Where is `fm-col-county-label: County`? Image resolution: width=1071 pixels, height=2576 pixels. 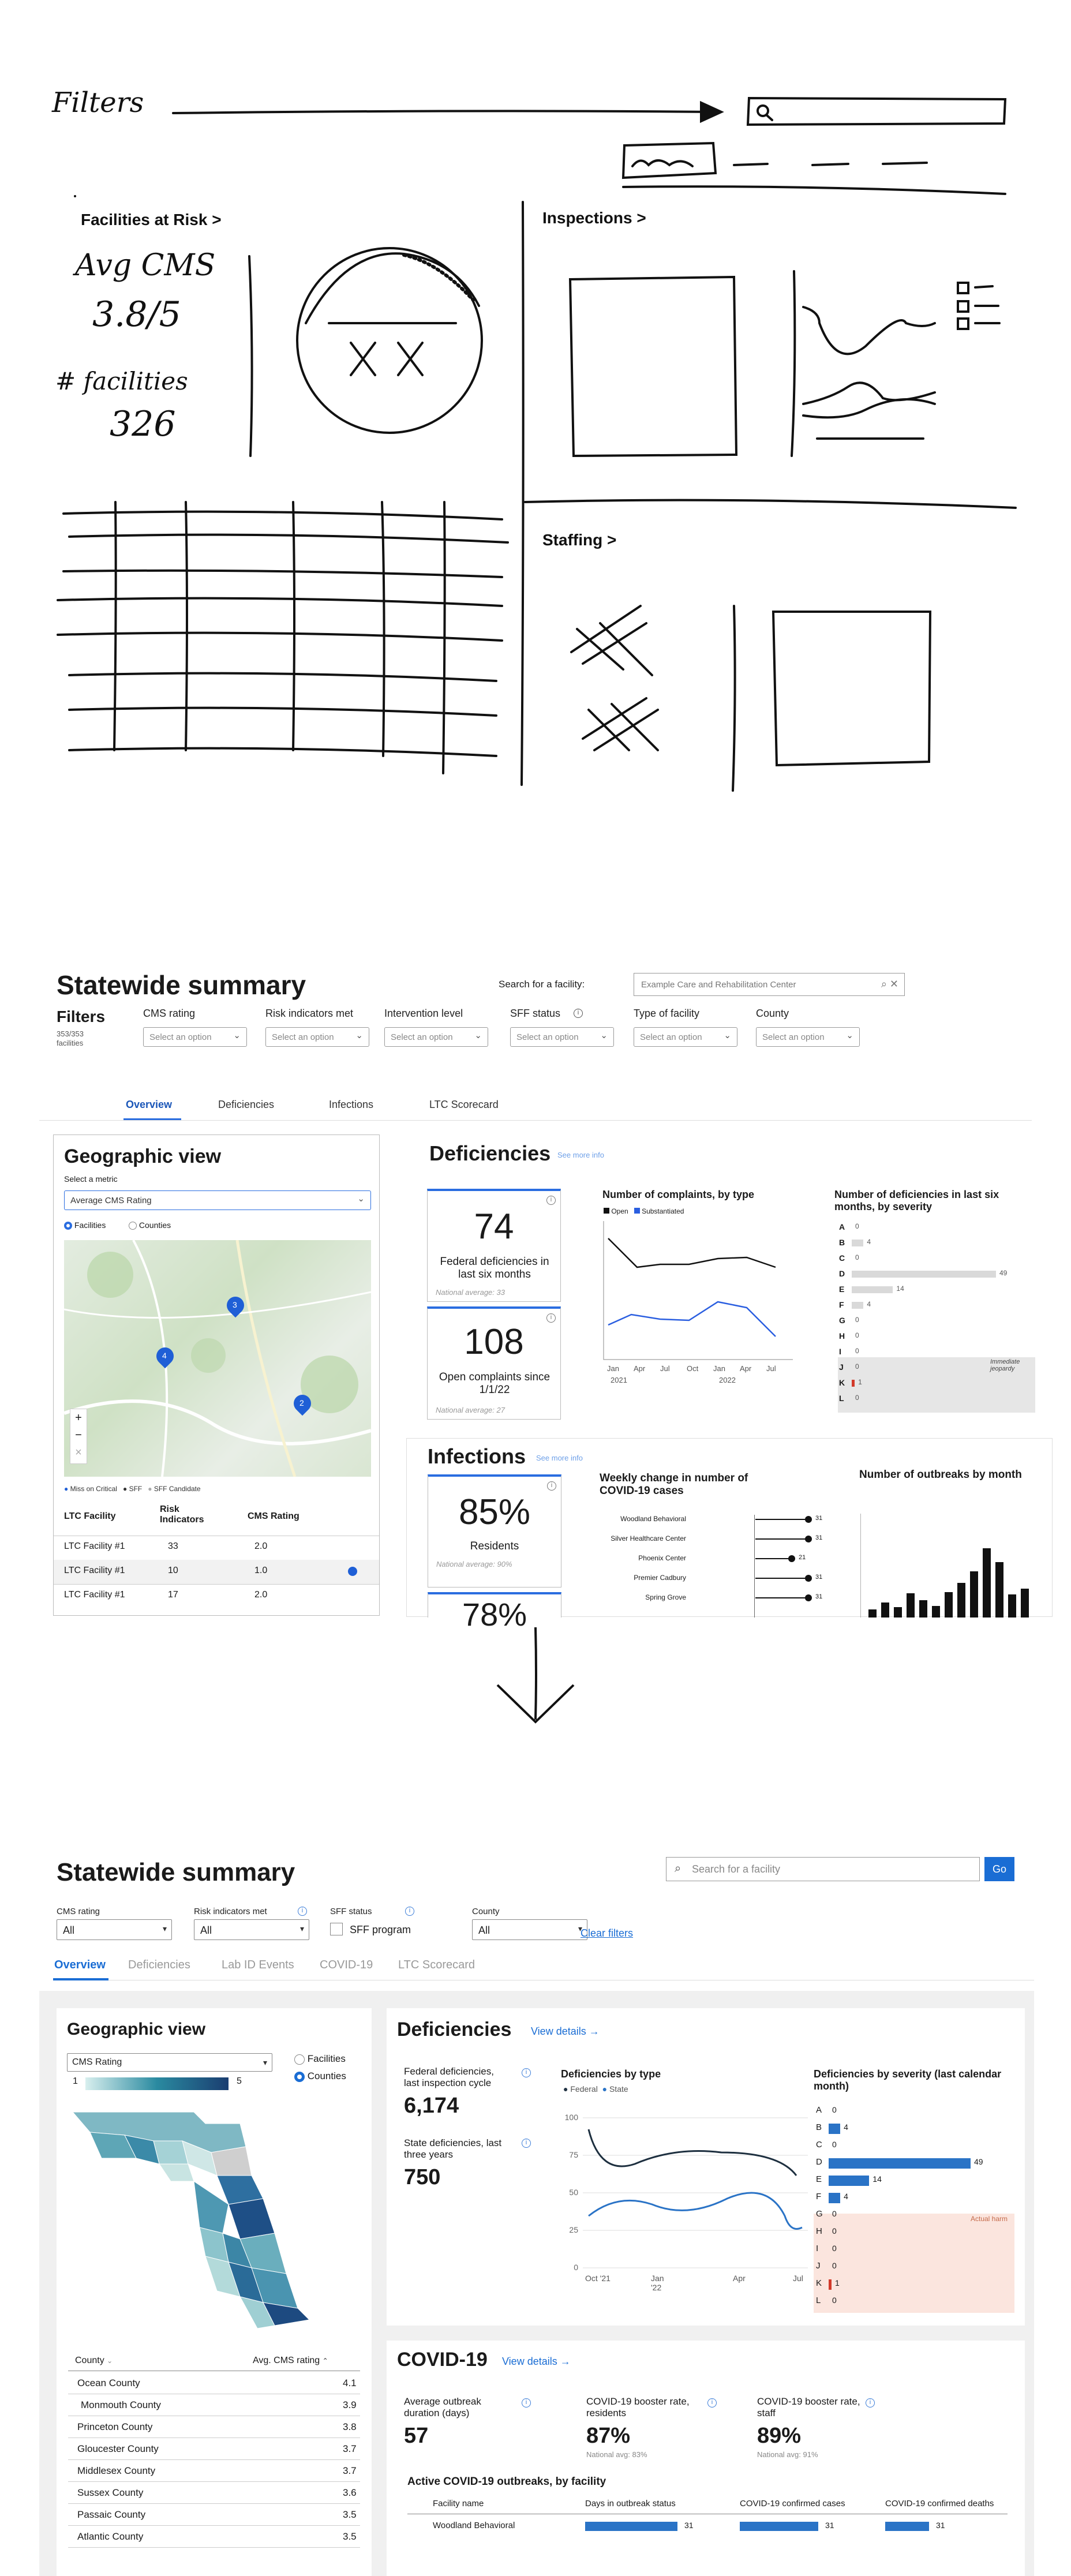
fm-col-county-label: County is located at coordinates (89, 2360).